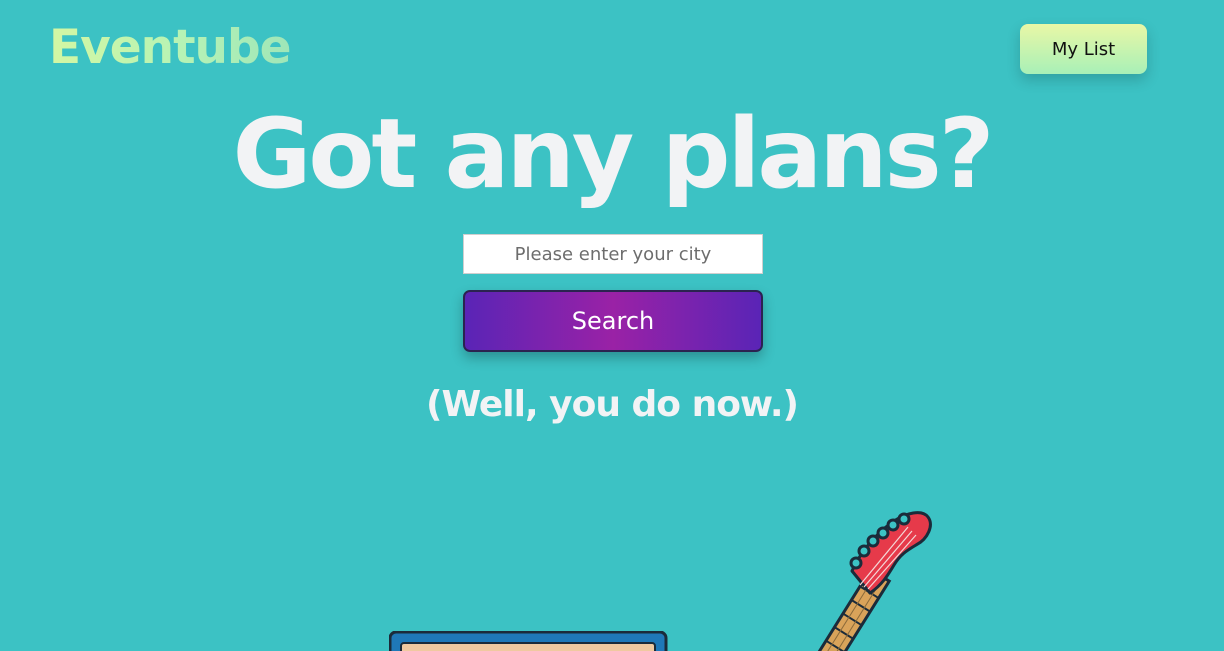 The width and height of the screenshot is (1224, 651). Describe the element at coordinates (170, 48) in the screenshot. I see `logo: Eventube` at that location.